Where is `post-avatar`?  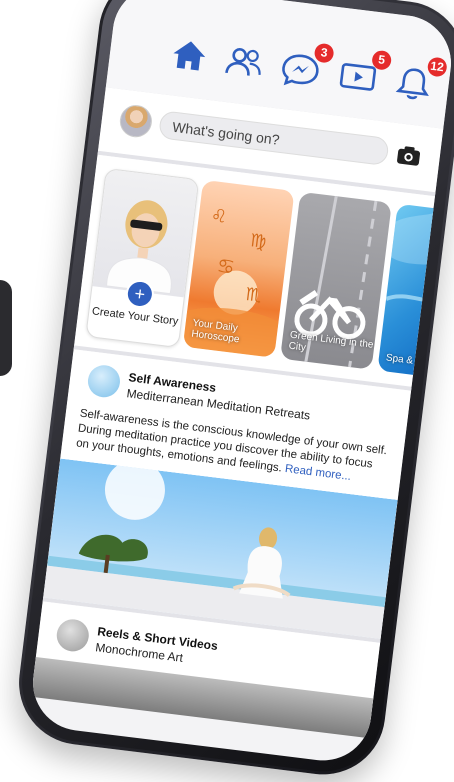
post-avatar is located at coordinates (104, 381).